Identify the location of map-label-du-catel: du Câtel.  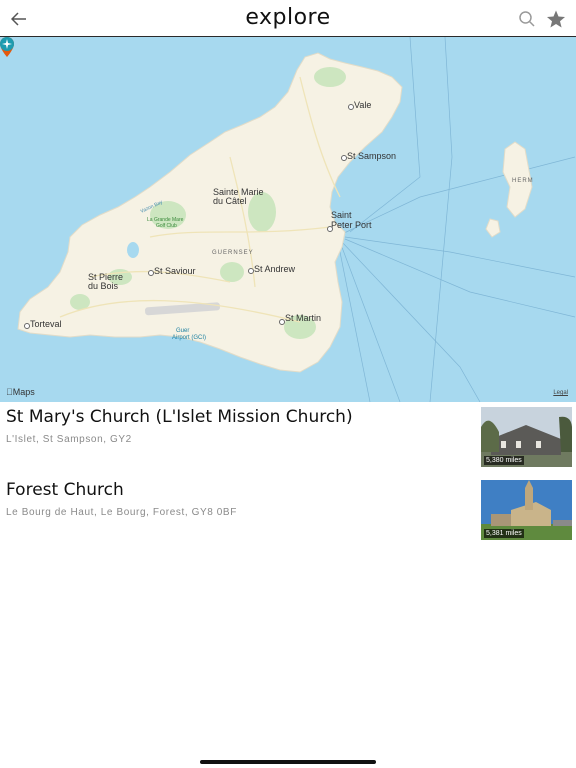
(230, 201).